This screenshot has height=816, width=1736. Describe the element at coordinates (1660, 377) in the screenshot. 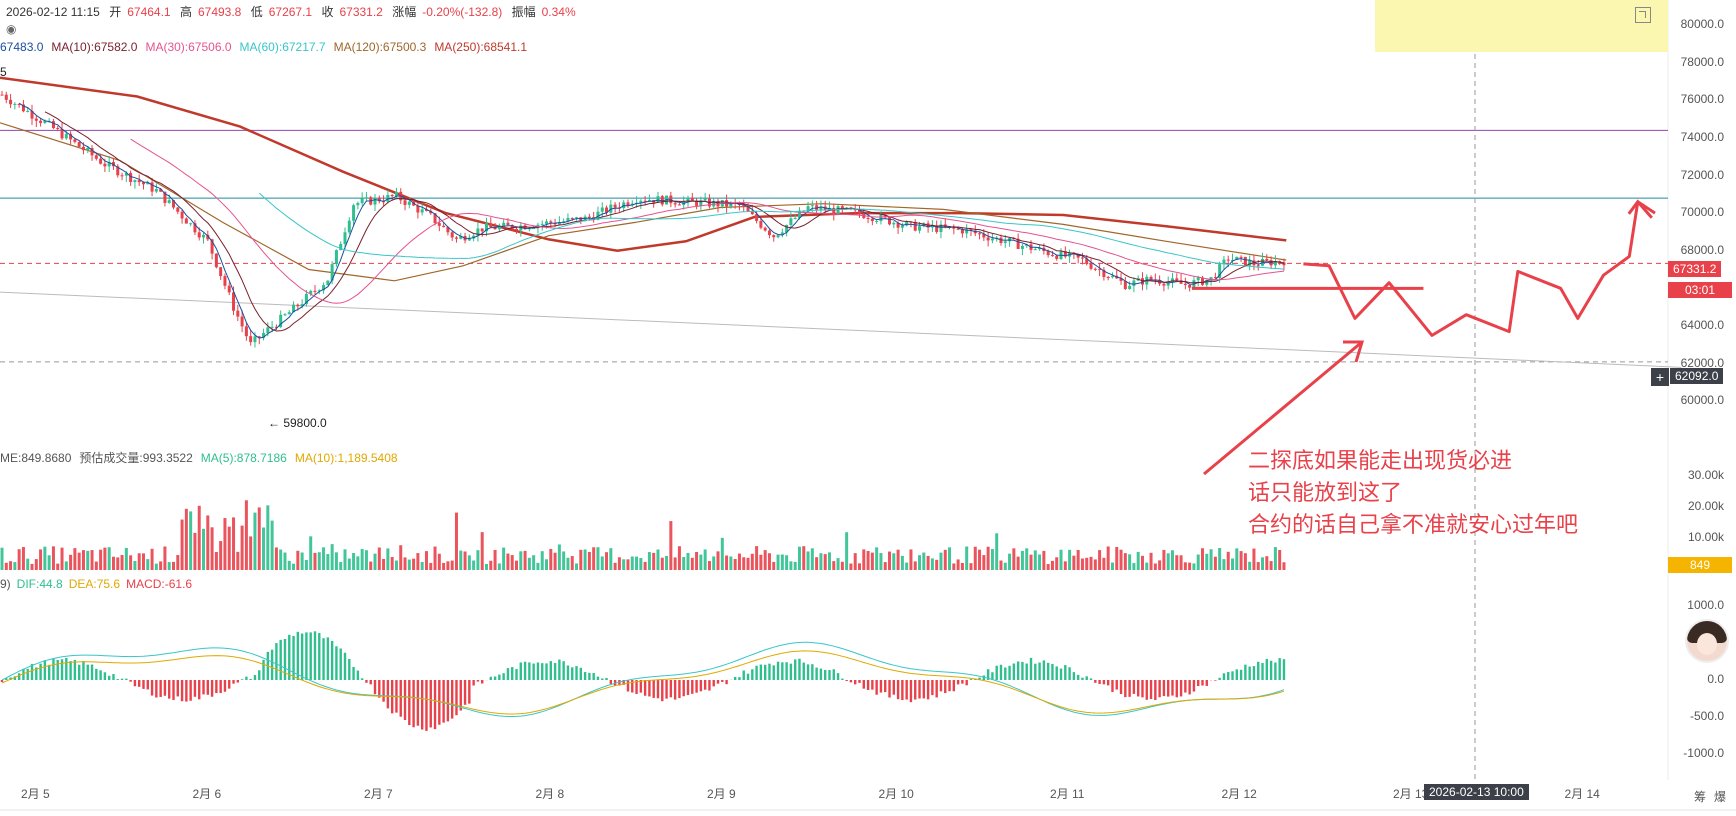

I see `add-alert-icon: +` at that location.